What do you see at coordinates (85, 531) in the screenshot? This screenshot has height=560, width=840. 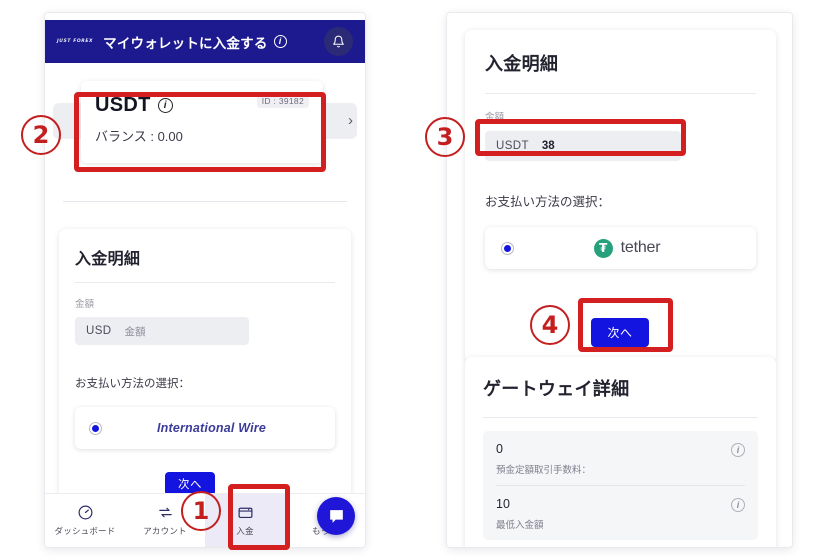 I see `nav-label-dashboard: ダッシュボード` at bounding box center [85, 531].